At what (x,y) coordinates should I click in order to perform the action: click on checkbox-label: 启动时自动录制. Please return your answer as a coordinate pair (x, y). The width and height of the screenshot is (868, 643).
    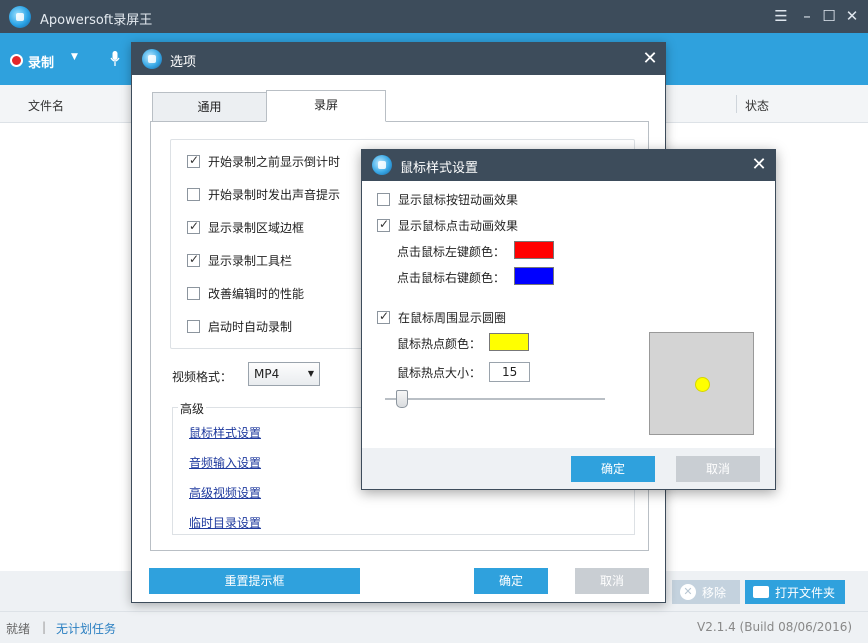
    Looking at the image, I should click on (250, 326).